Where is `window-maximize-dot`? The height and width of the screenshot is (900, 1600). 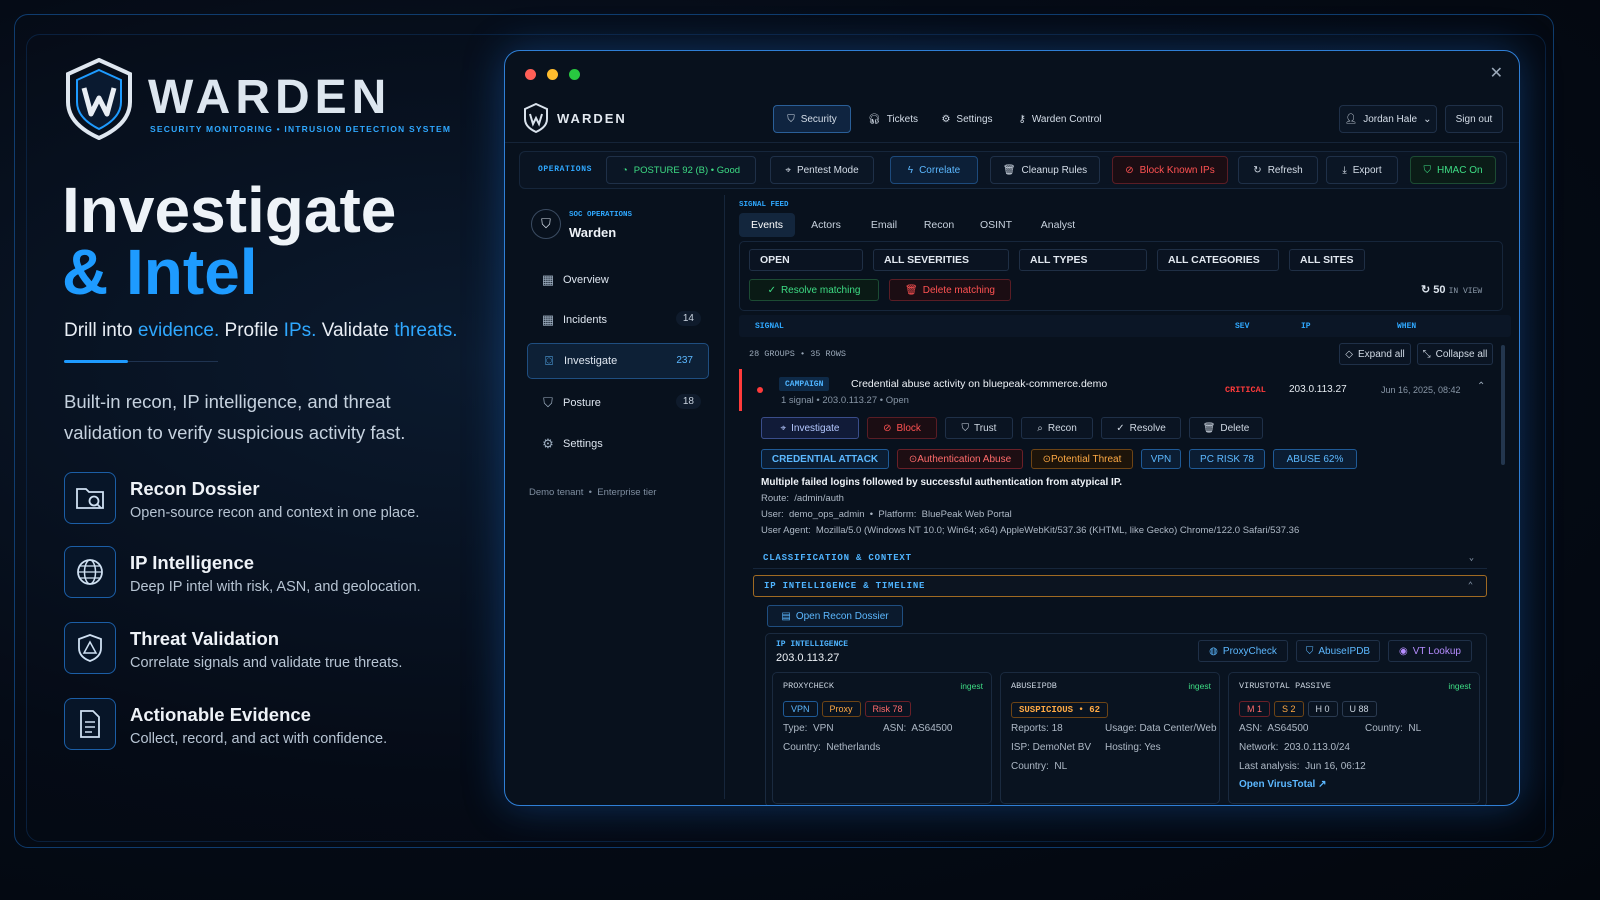 window-maximize-dot is located at coordinates (574, 74).